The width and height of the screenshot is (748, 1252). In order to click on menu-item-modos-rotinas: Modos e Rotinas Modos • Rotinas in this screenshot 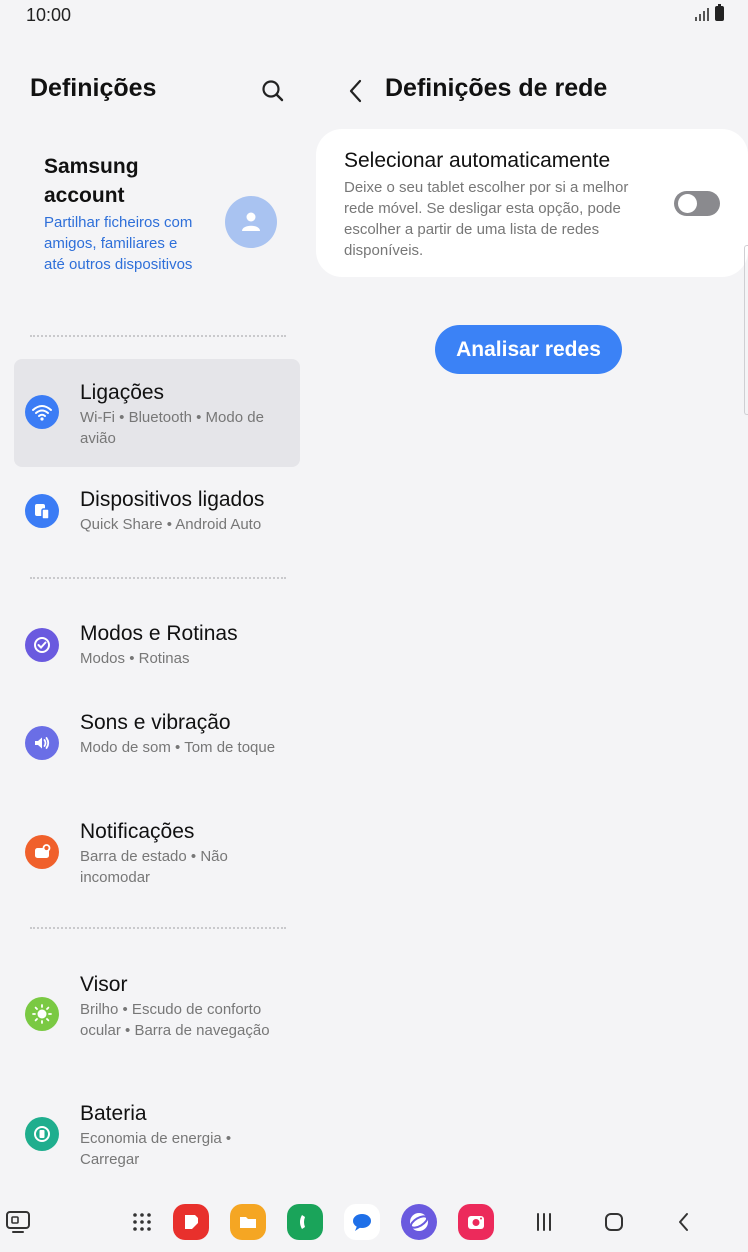, I will do `click(157, 652)`.